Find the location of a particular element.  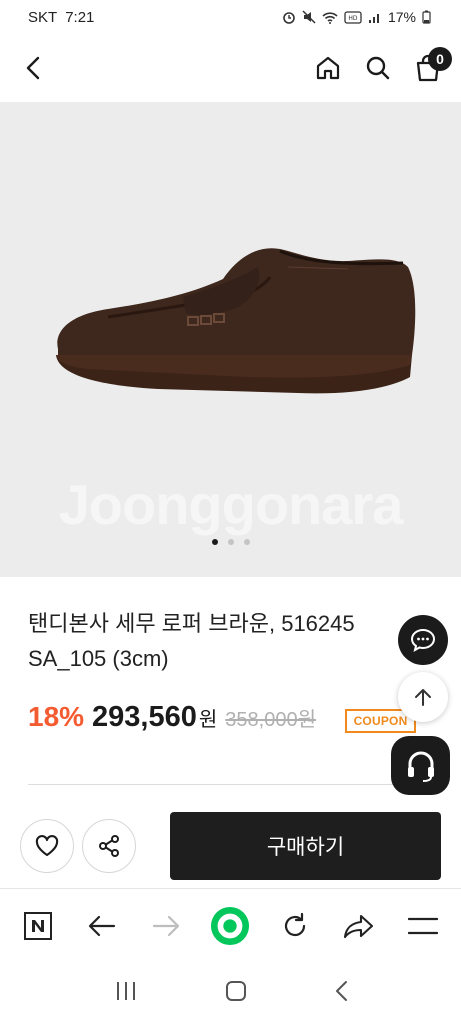

browser-back-button is located at coordinates (102, 926).